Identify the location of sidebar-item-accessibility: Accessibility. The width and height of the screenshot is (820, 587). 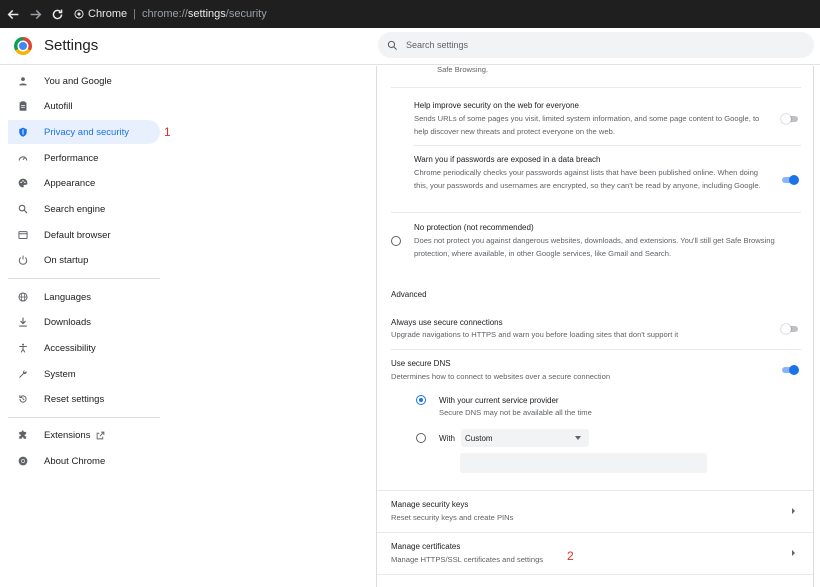
(84, 348).